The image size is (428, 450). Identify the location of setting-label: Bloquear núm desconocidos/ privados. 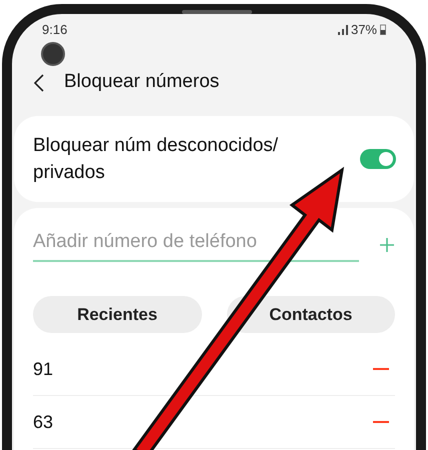
(156, 159).